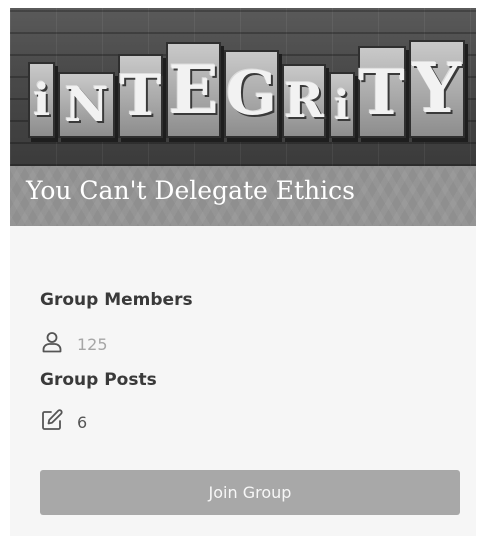 The width and height of the screenshot is (478, 544). I want to click on letter-block: G, so click(251, 94).